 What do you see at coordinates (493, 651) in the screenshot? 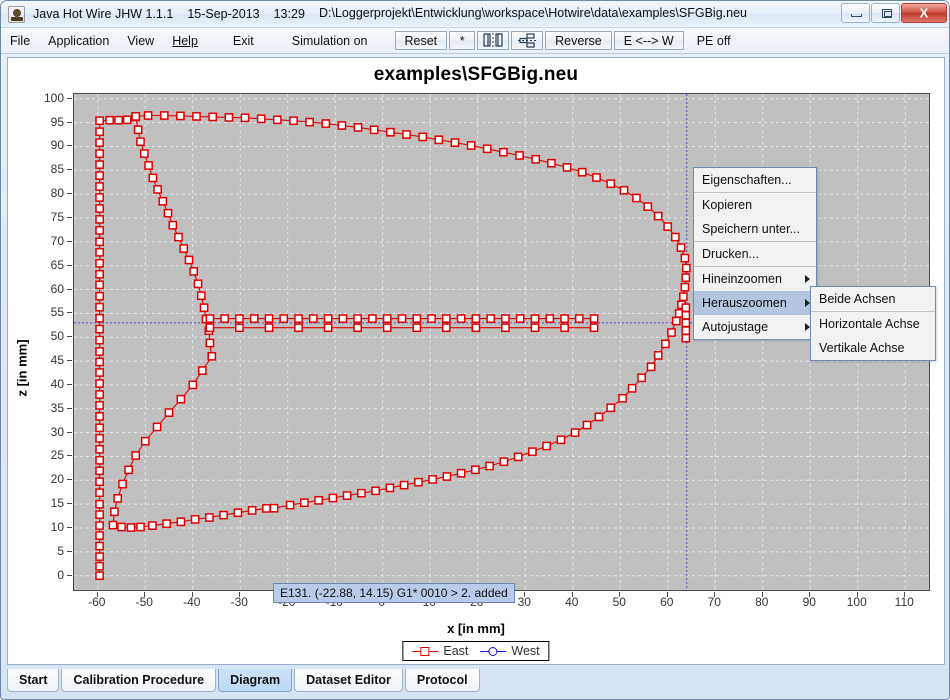
I see `legend-marker-west` at bounding box center [493, 651].